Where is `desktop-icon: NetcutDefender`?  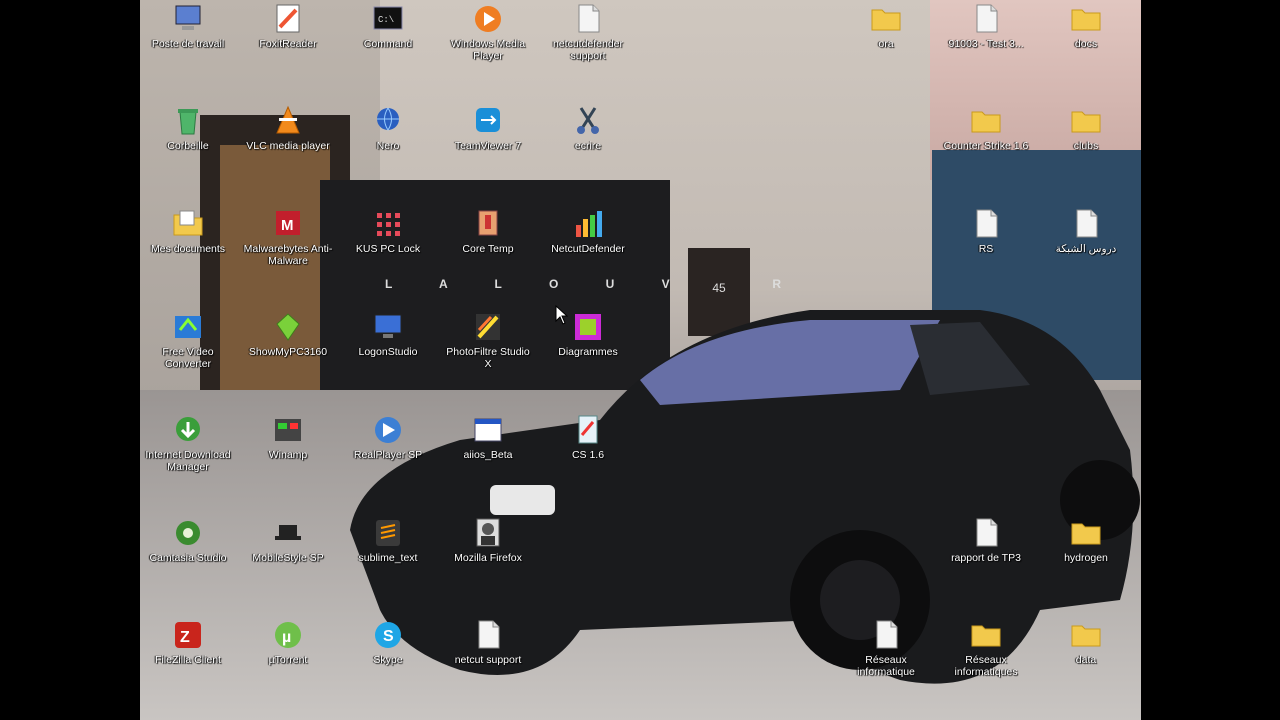
desktop-icon: NetcutDefender is located at coordinates (588, 255).